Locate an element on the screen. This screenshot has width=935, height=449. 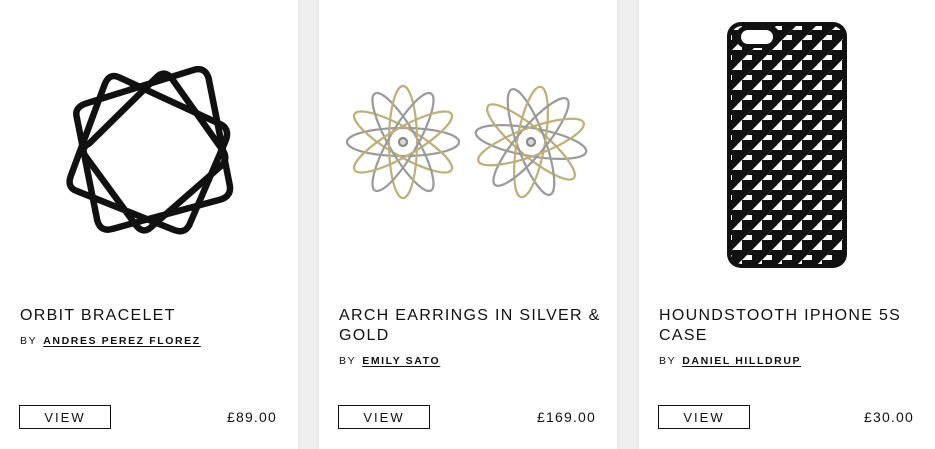
product-price: £89.00 is located at coordinates (251, 417).